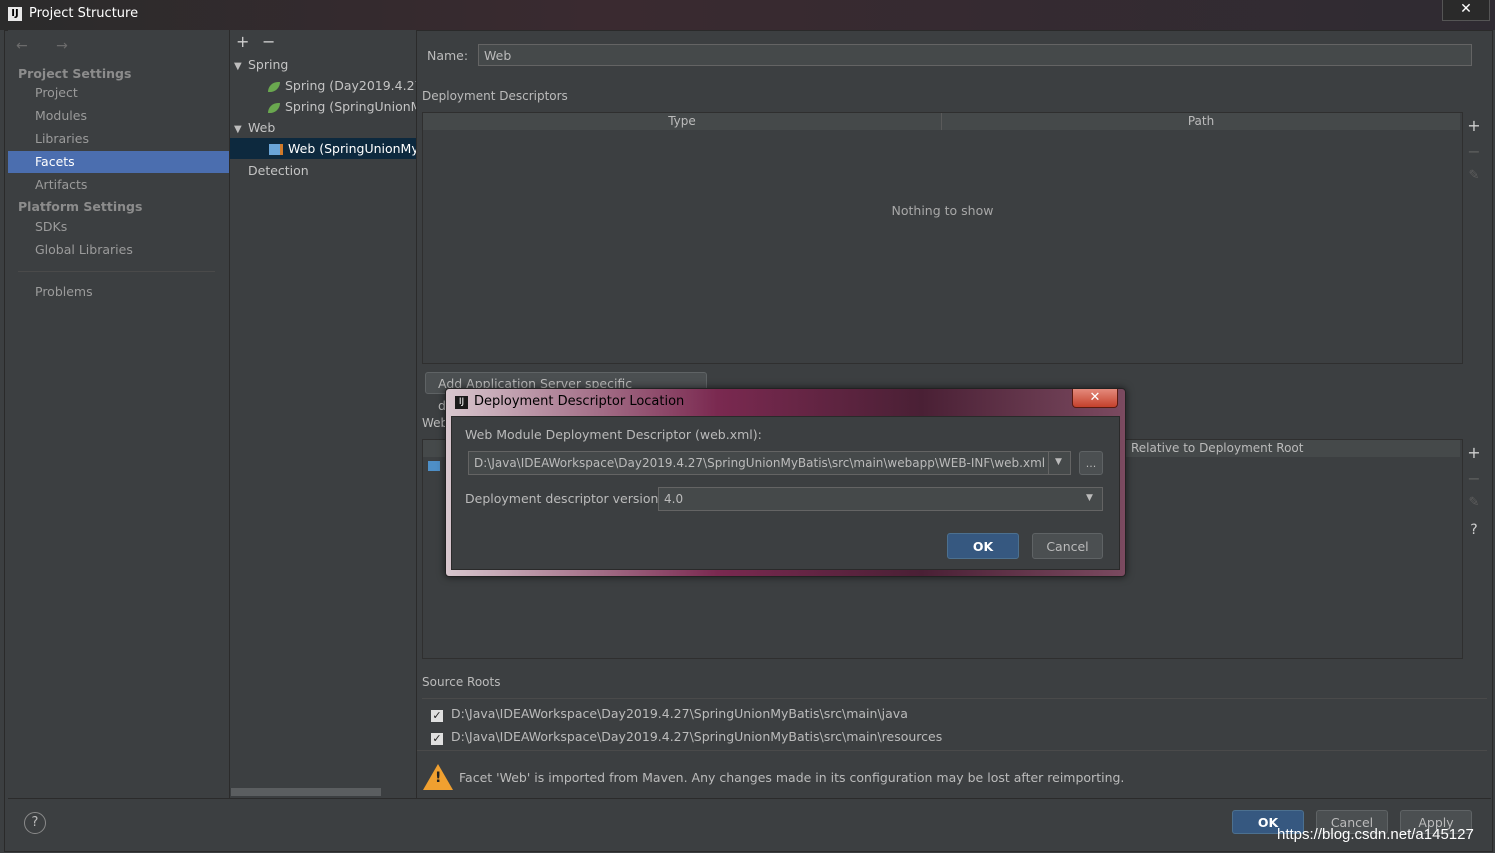 The width and height of the screenshot is (1495, 853). I want to click on tree-item-label: Spring (SpringUnionM, so click(351, 106).